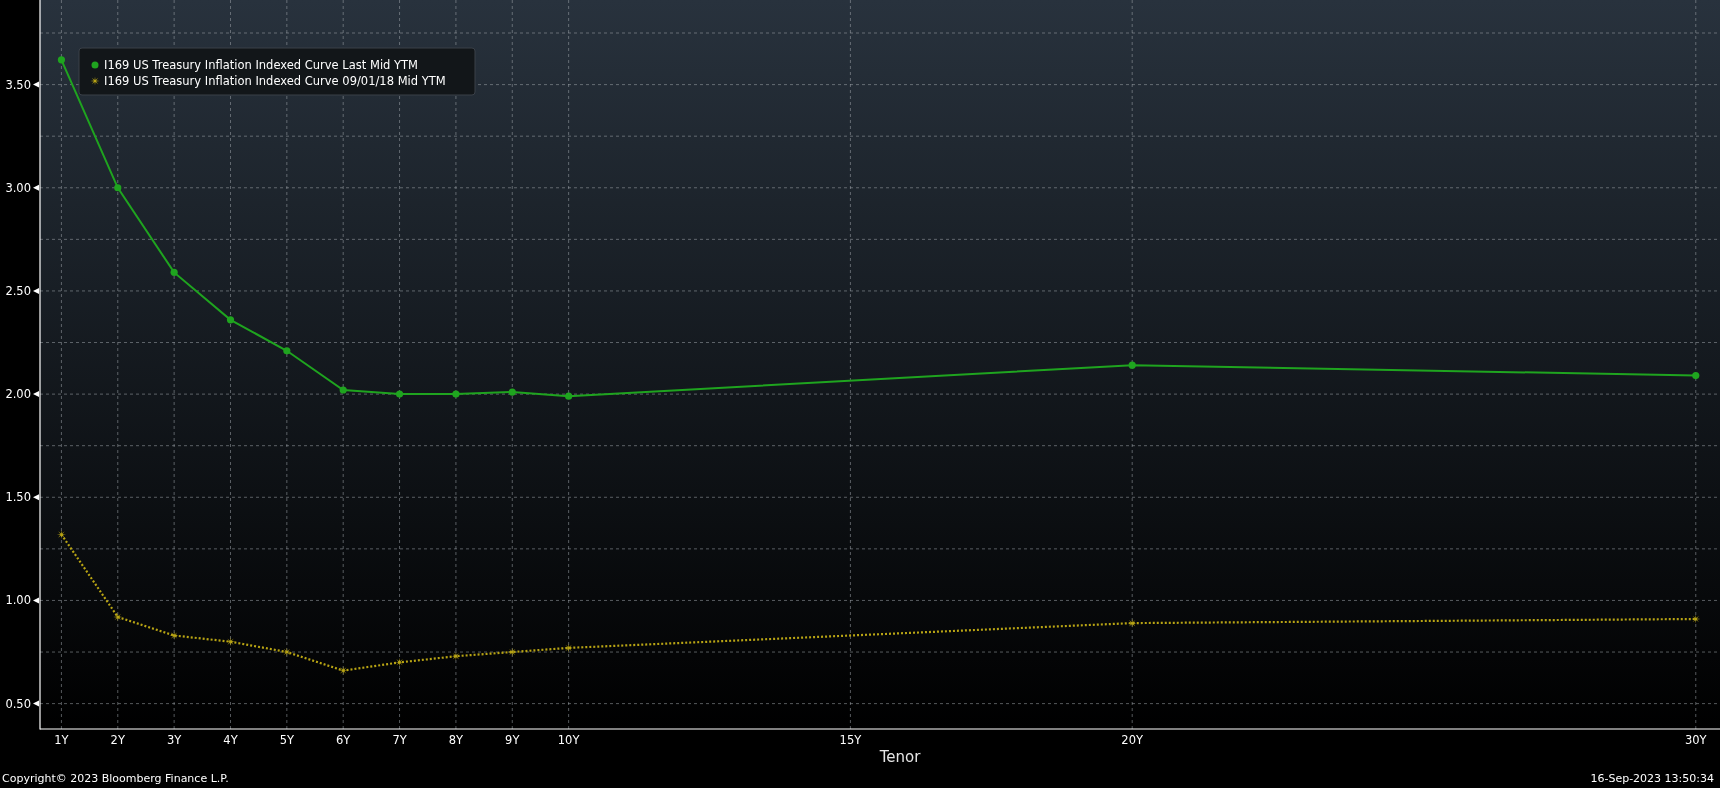 This screenshot has width=1720, height=788. What do you see at coordinates (1695, 740) in the screenshot?
I see `x-tick-label: 30Y` at bounding box center [1695, 740].